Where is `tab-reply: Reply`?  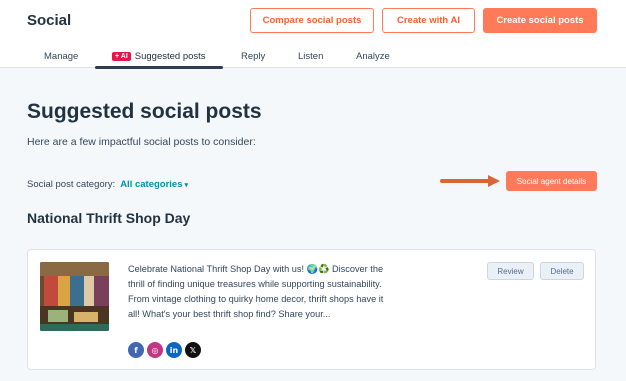
tab-reply: Reply is located at coordinates (253, 56).